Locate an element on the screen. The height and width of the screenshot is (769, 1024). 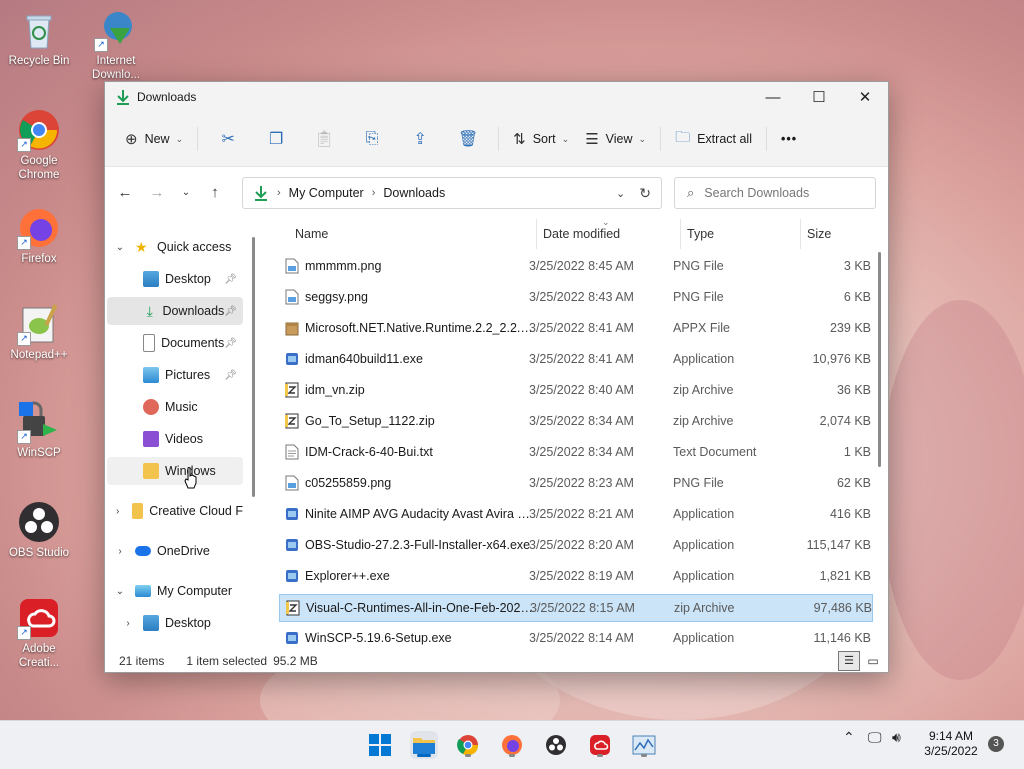
nav-item-label: My Computer is located at coordinates (195, 591).